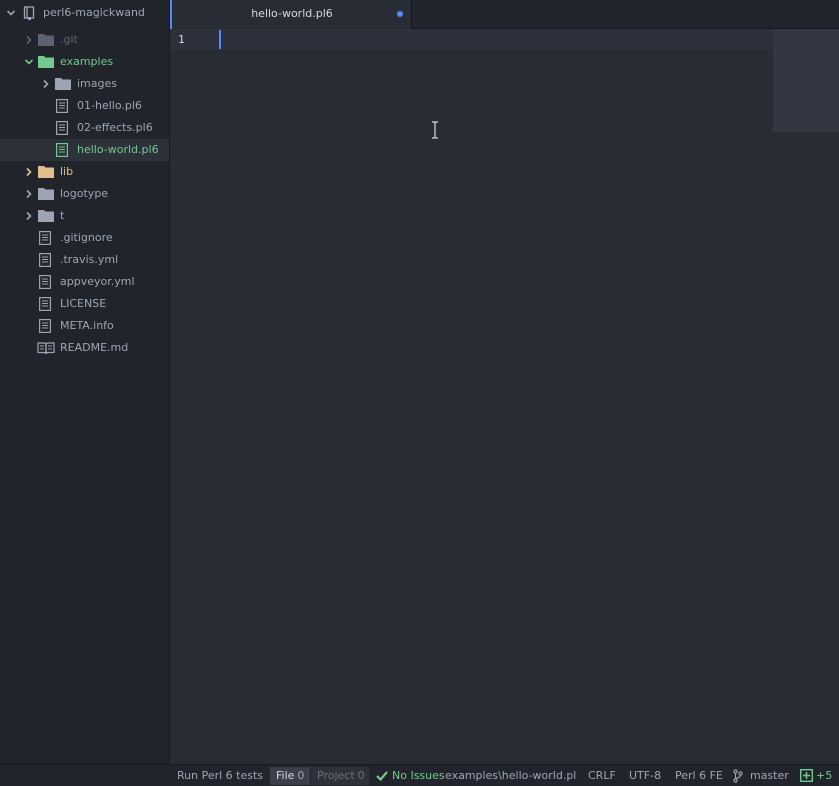 This screenshot has width=839, height=786. What do you see at coordinates (220, 776) in the screenshot?
I see `run-tests-button: Run Perl 6 tests` at bounding box center [220, 776].